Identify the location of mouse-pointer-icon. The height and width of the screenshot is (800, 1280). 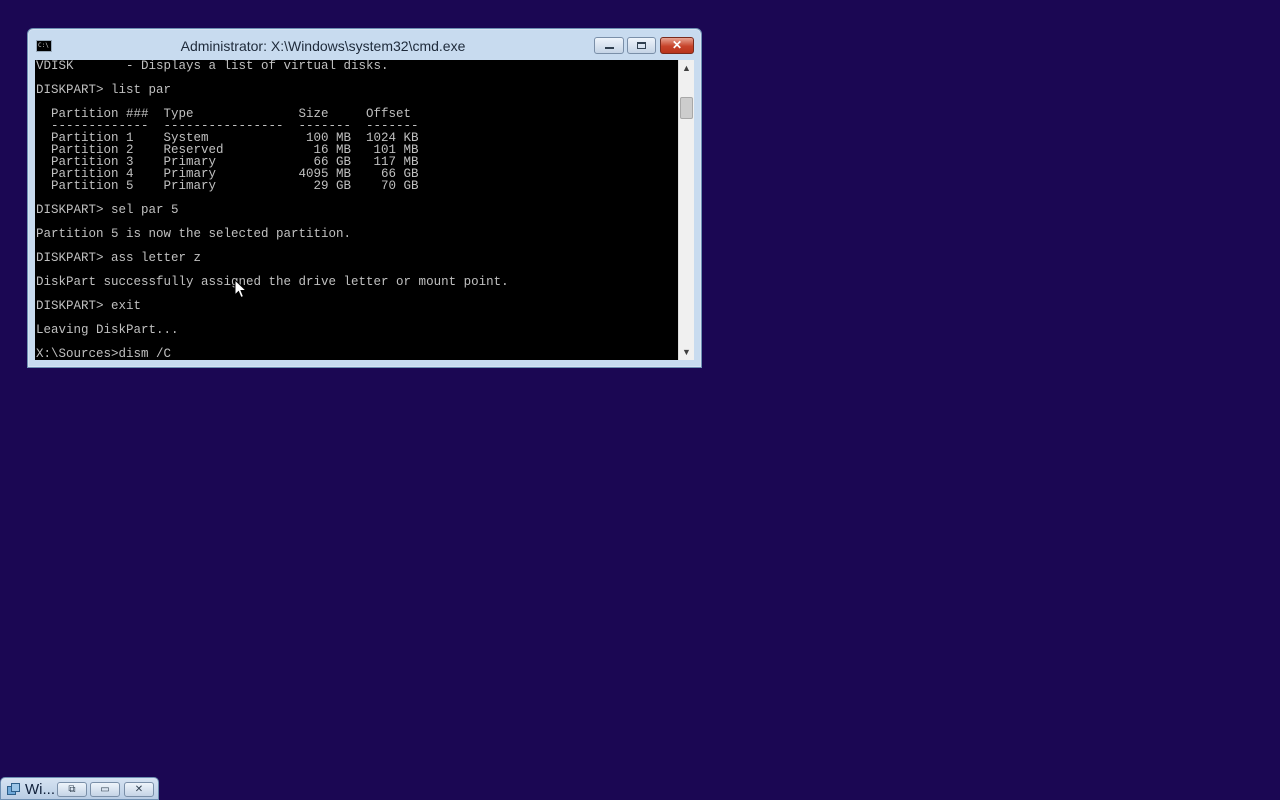
(241, 289).